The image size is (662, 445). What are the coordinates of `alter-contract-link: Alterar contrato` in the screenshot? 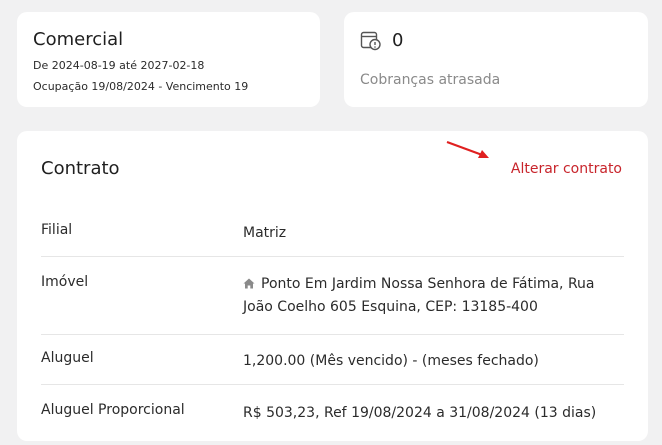 It's located at (566, 169).